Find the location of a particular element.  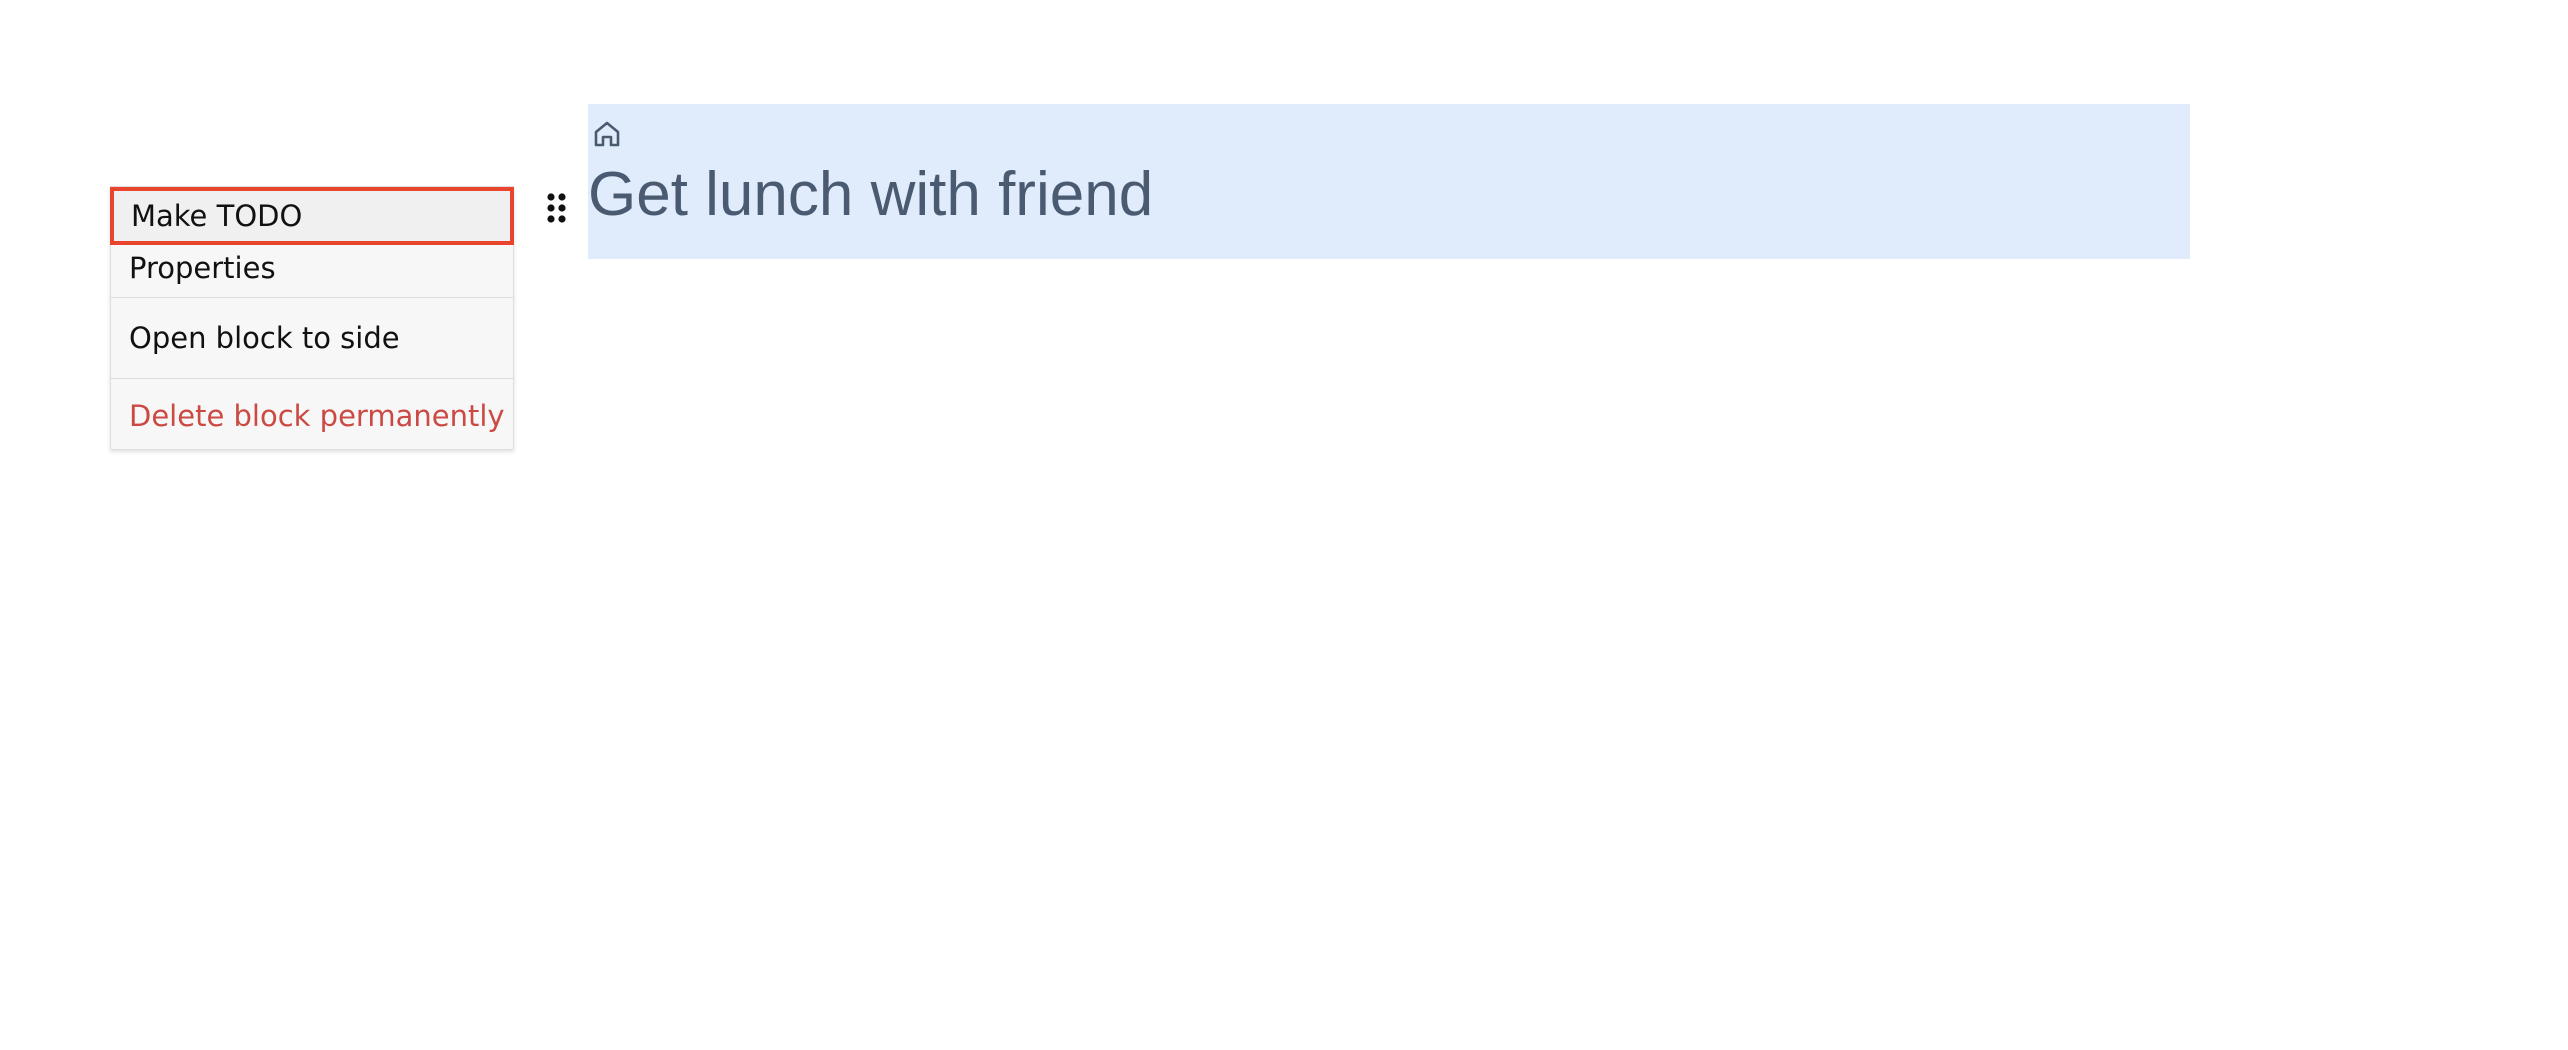

block-title: Get lunch with friend is located at coordinates (870, 195).